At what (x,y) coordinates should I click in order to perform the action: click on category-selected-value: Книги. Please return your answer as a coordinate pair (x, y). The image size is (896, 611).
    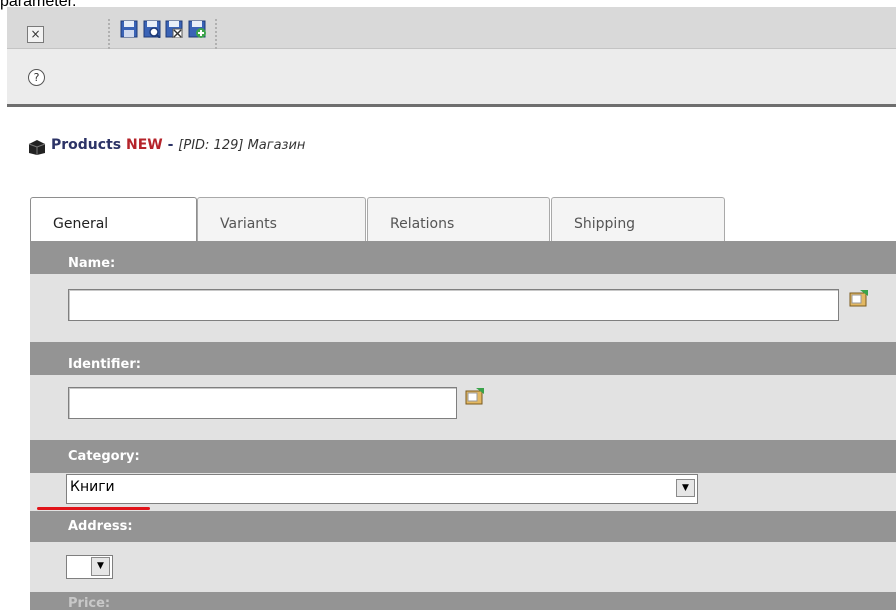
    Looking at the image, I should click on (92, 487).